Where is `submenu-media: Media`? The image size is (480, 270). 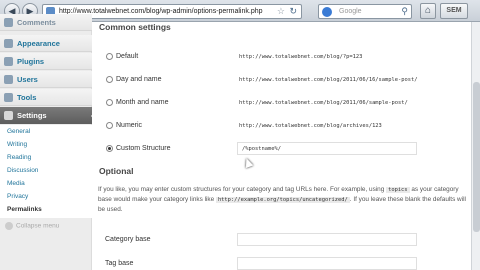 submenu-media: Media is located at coordinates (16, 183).